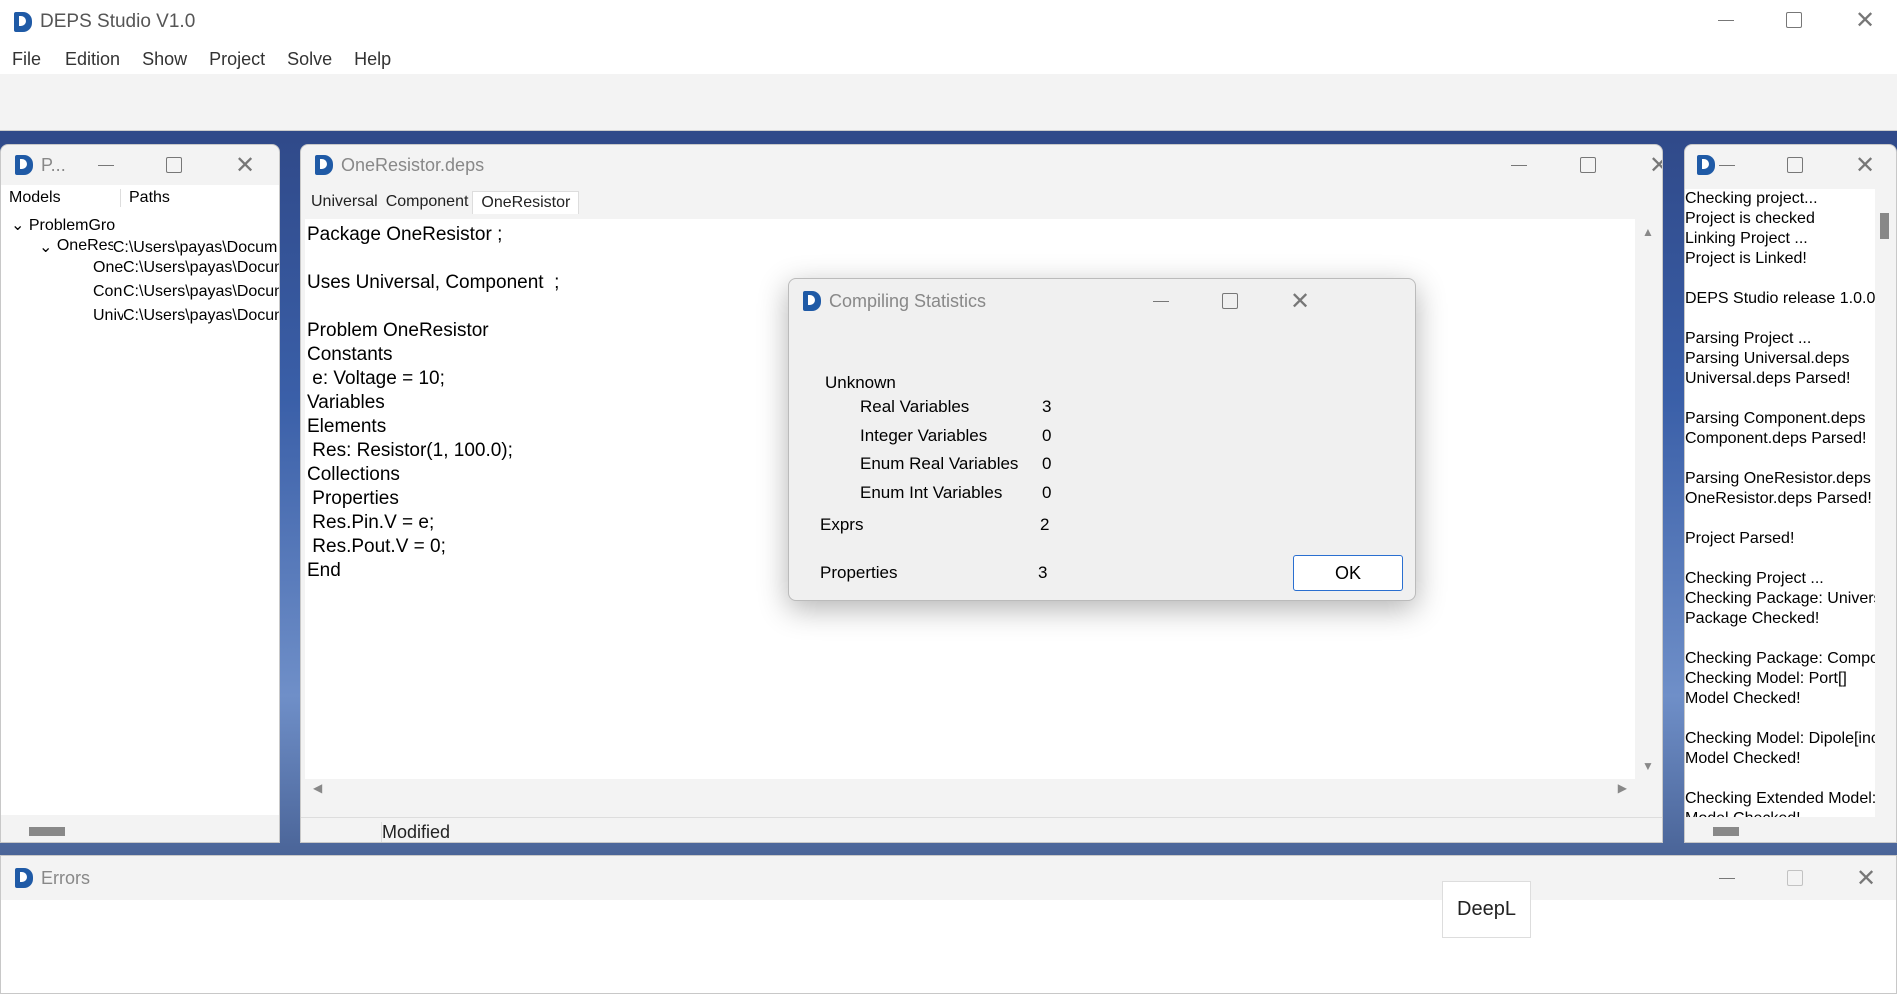 This screenshot has height=994, width=1897. What do you see at coordinates (860, 382) in the screenshot?
I see `unknown-label: Unknown` at bounding box center [860, 382].